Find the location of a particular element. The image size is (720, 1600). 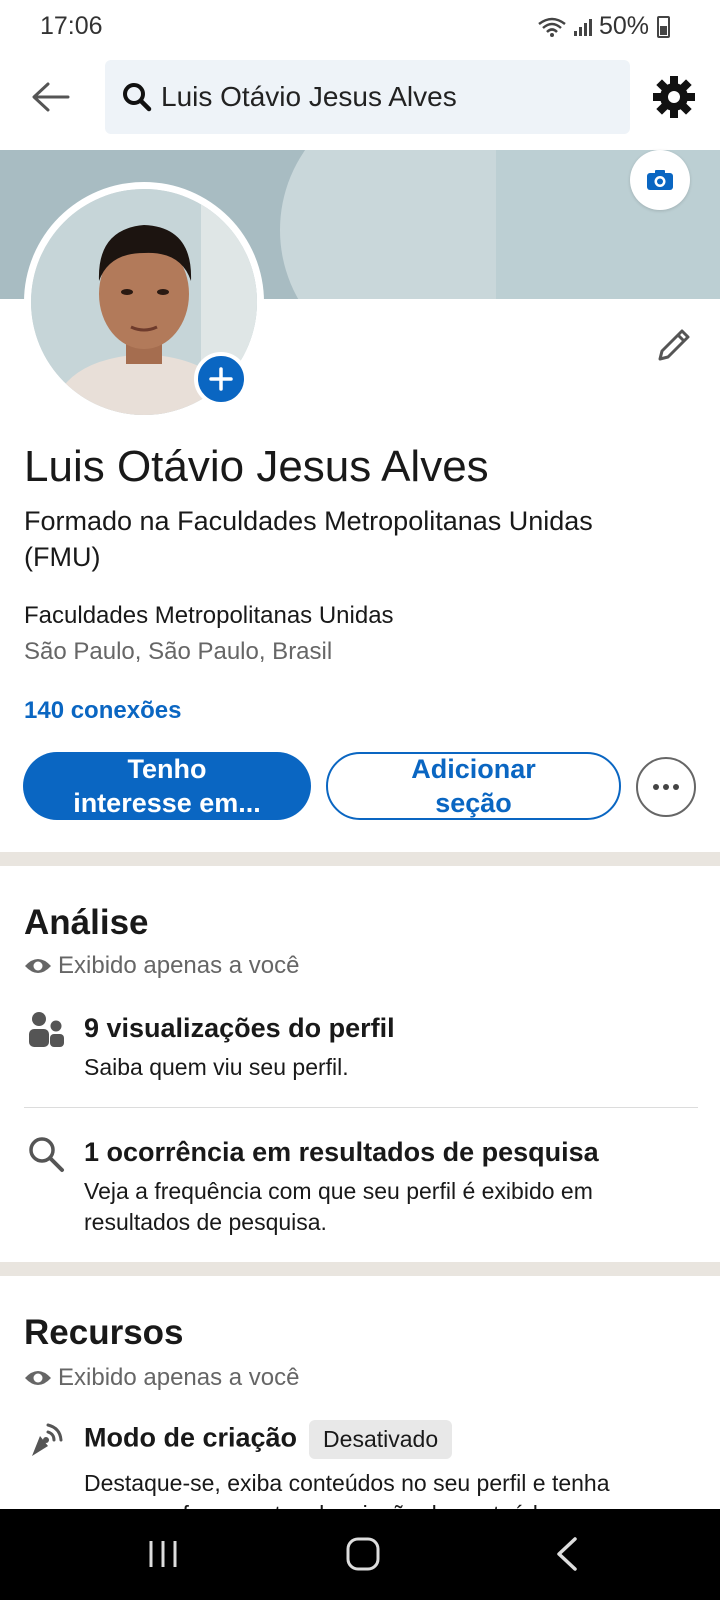

add-section-button: Adicionar seção is located at coordinates (473, 786).